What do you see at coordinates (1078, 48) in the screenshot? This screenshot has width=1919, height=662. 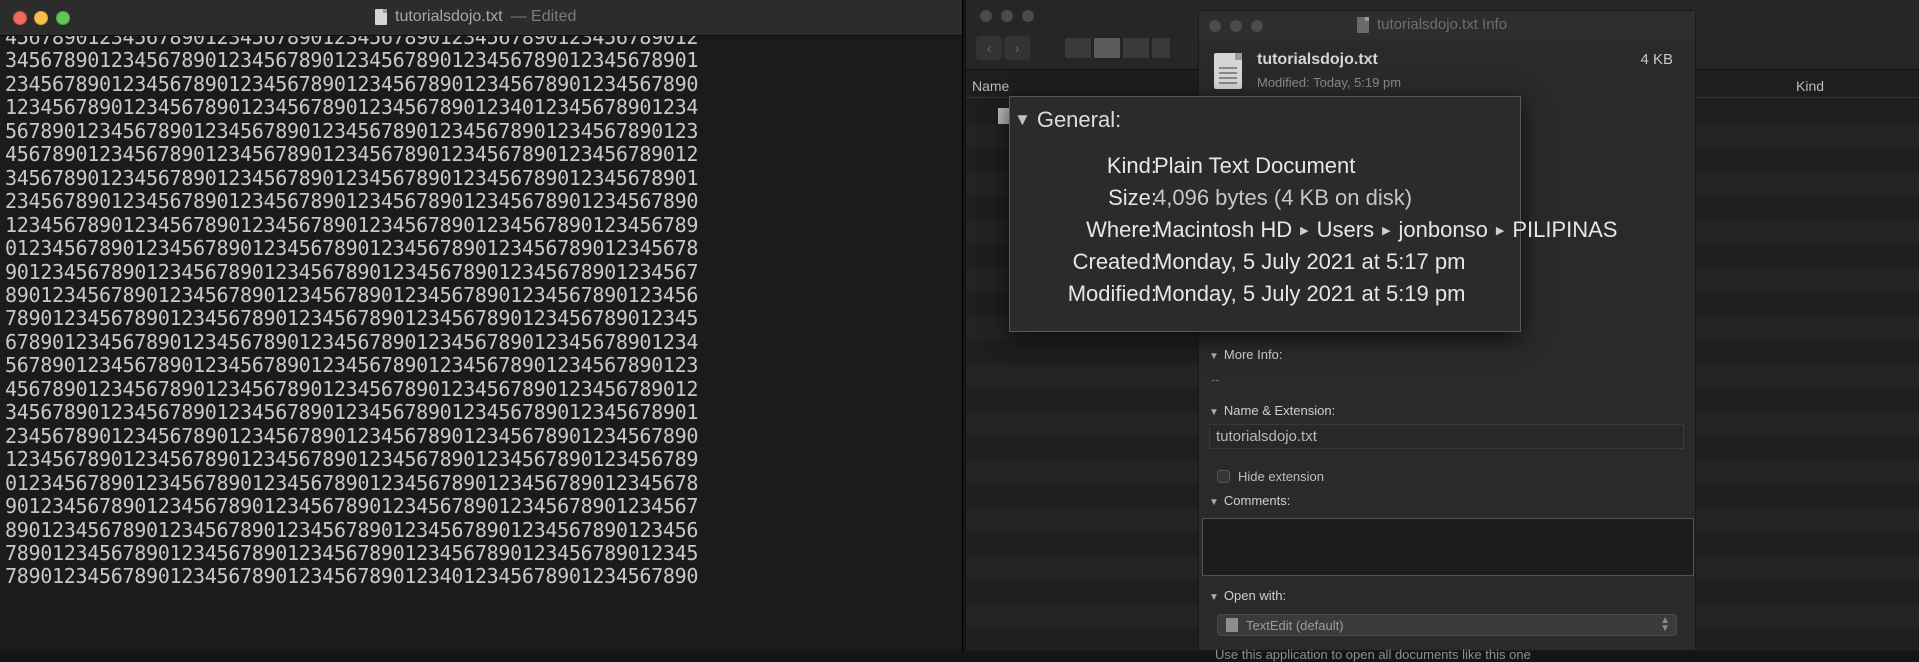 I see `icon-view-button` at bounding box center [1078, 48].